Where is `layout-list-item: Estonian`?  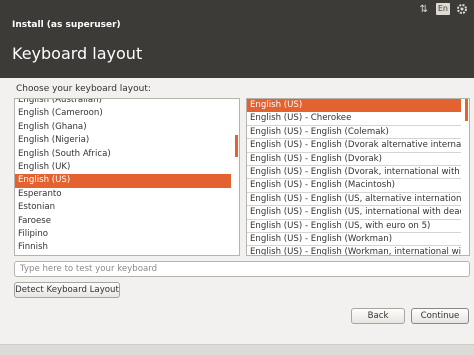 layout-list-item: Estonian is located at coordinates (123, 207).